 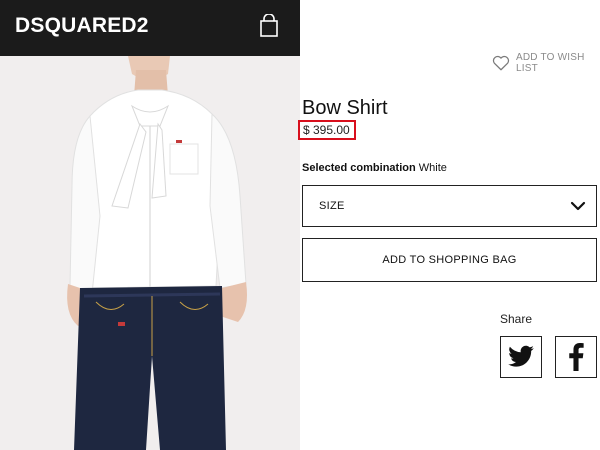 What do you see at coordinates (550, 63) in the screenshot?
I see `wishlist-label: ADD TO WISH LIST` at bounding box center [550, 63].